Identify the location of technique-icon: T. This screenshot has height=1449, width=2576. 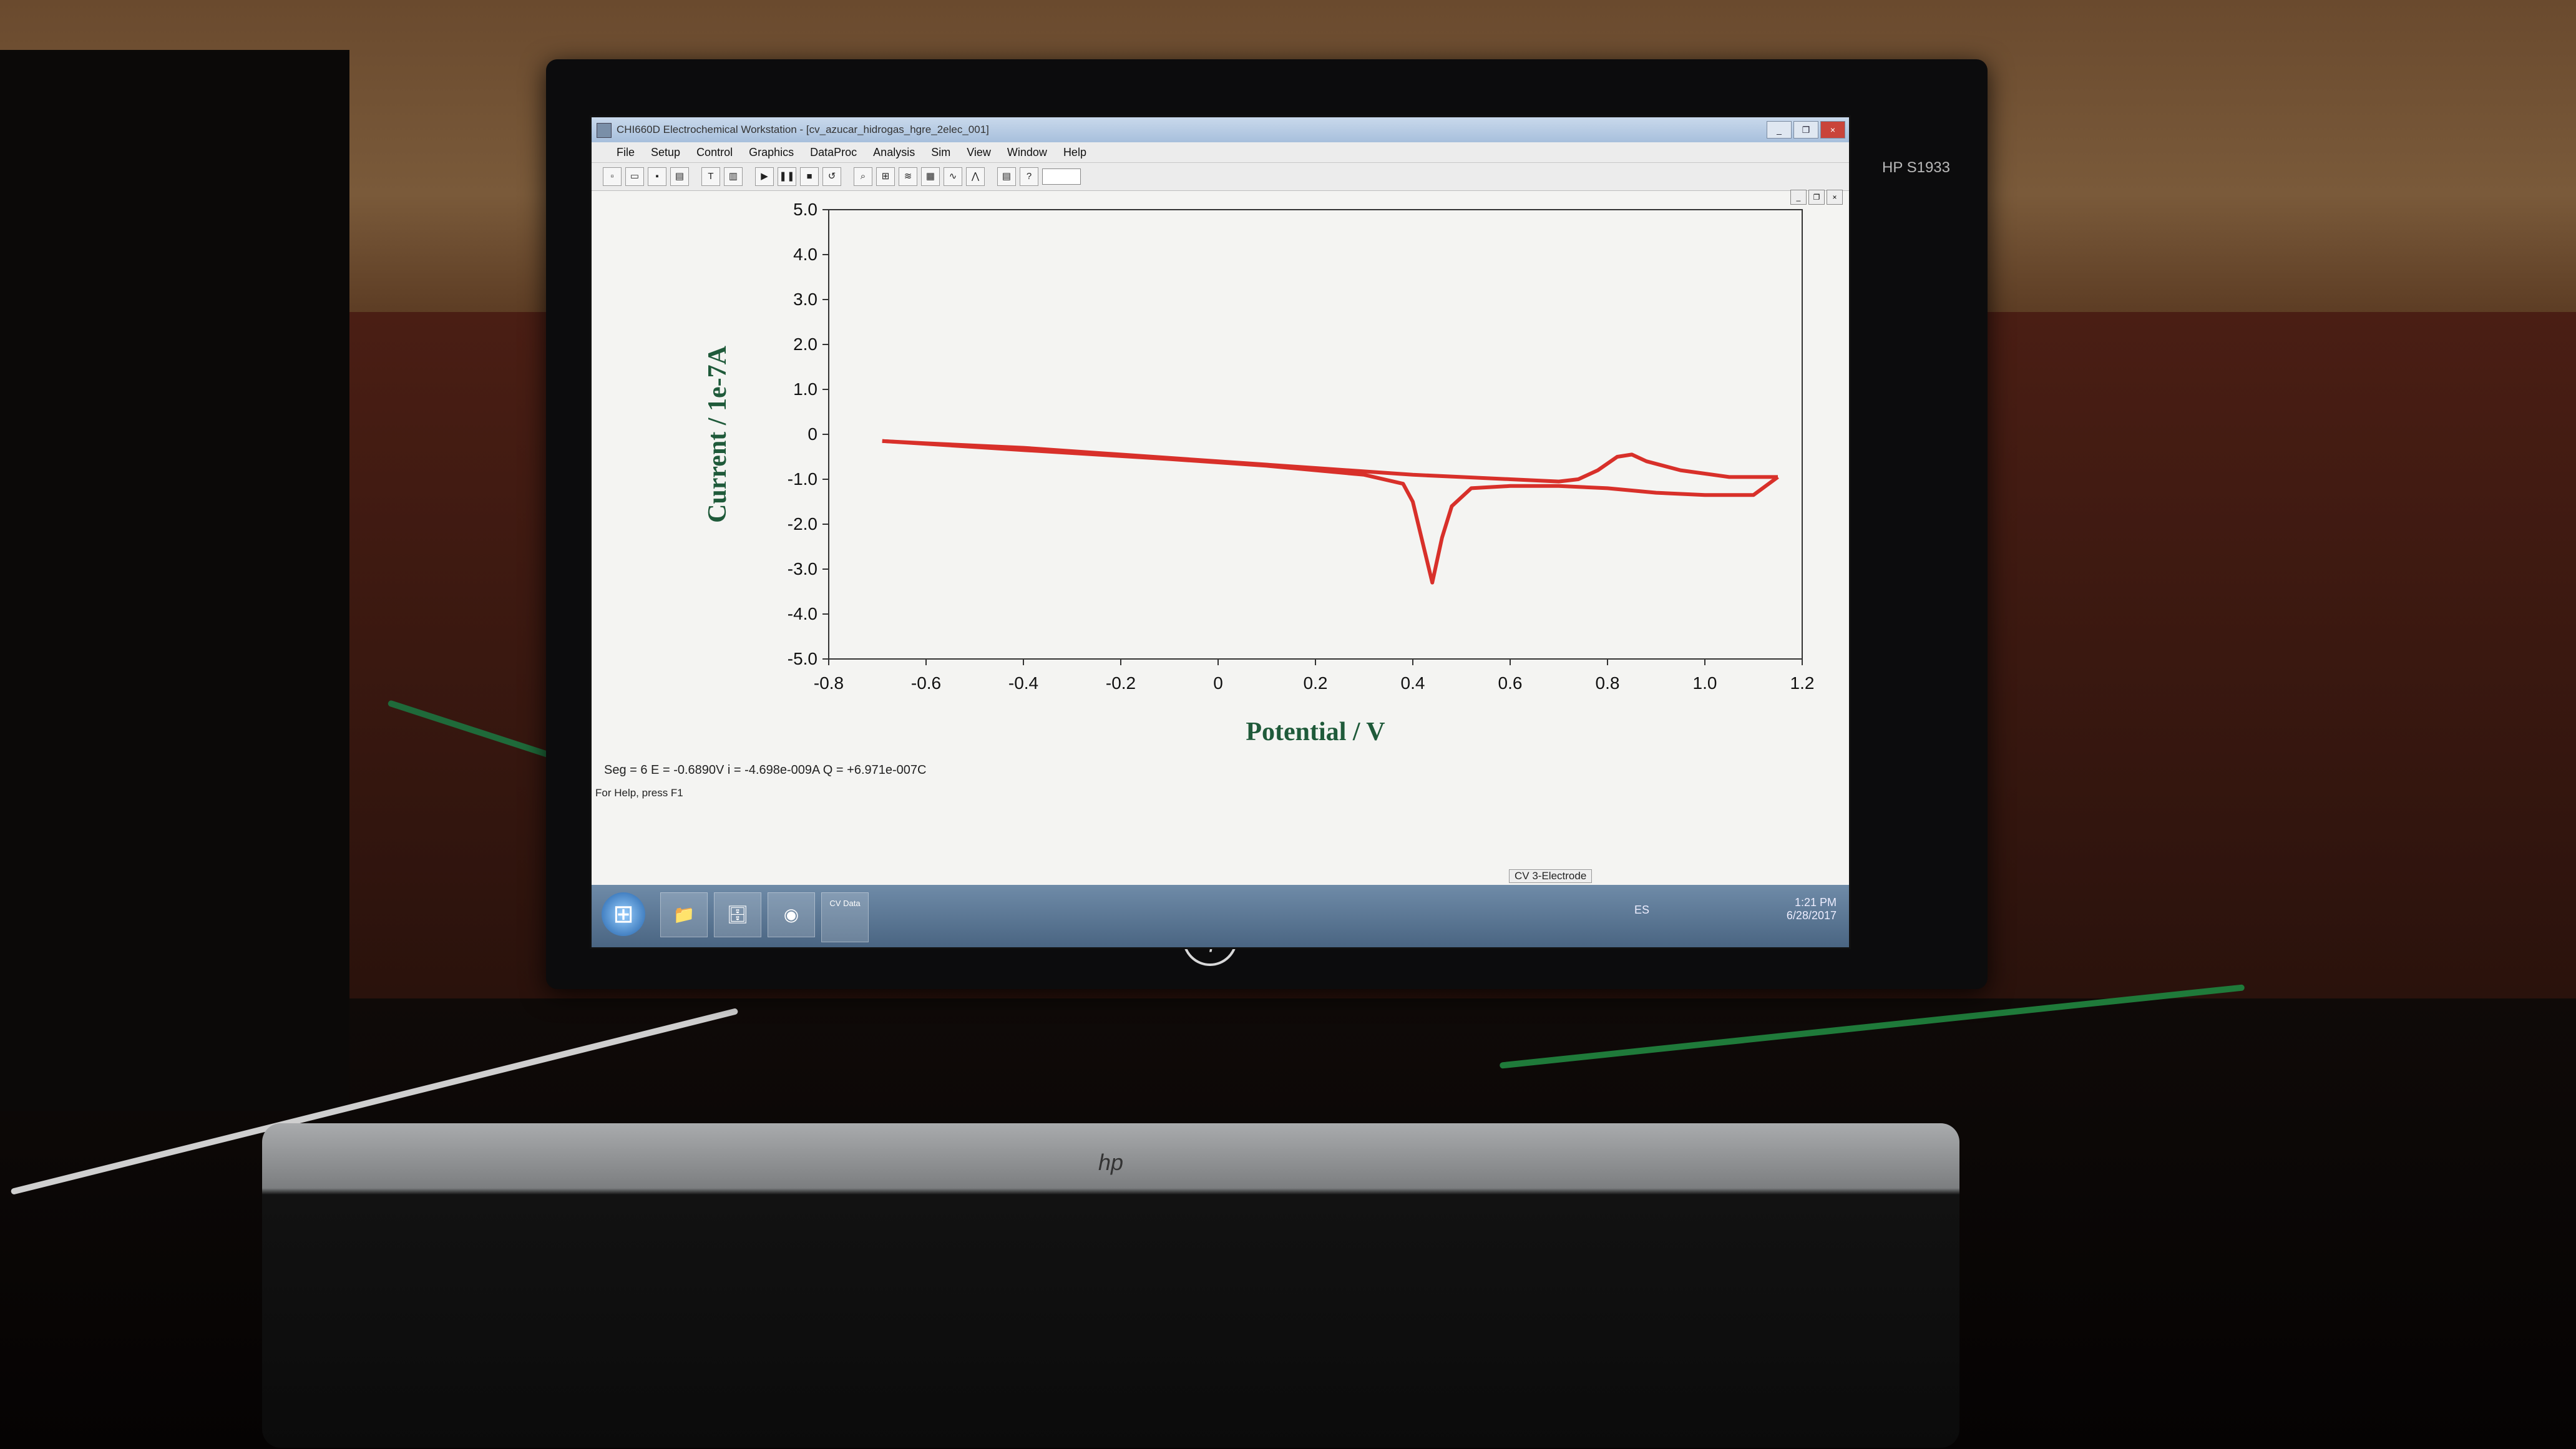
(710, 176).